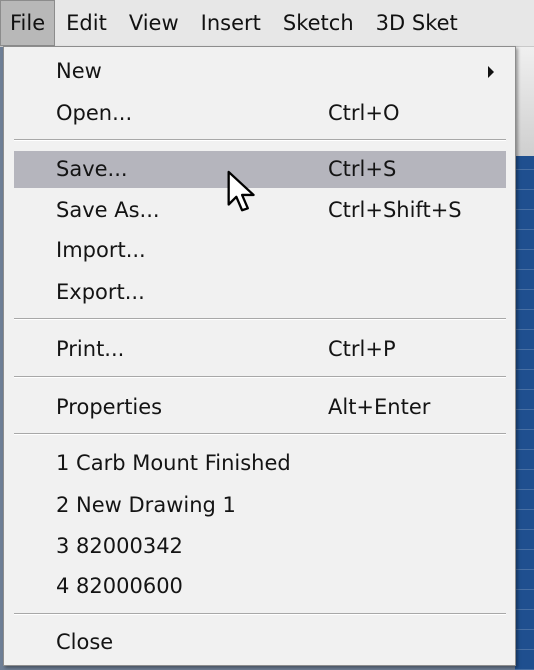  Describe the element at coordinates (260, 505) in the screenshot. I see `recent-file-item: 2 New Drawing 1` at that location.